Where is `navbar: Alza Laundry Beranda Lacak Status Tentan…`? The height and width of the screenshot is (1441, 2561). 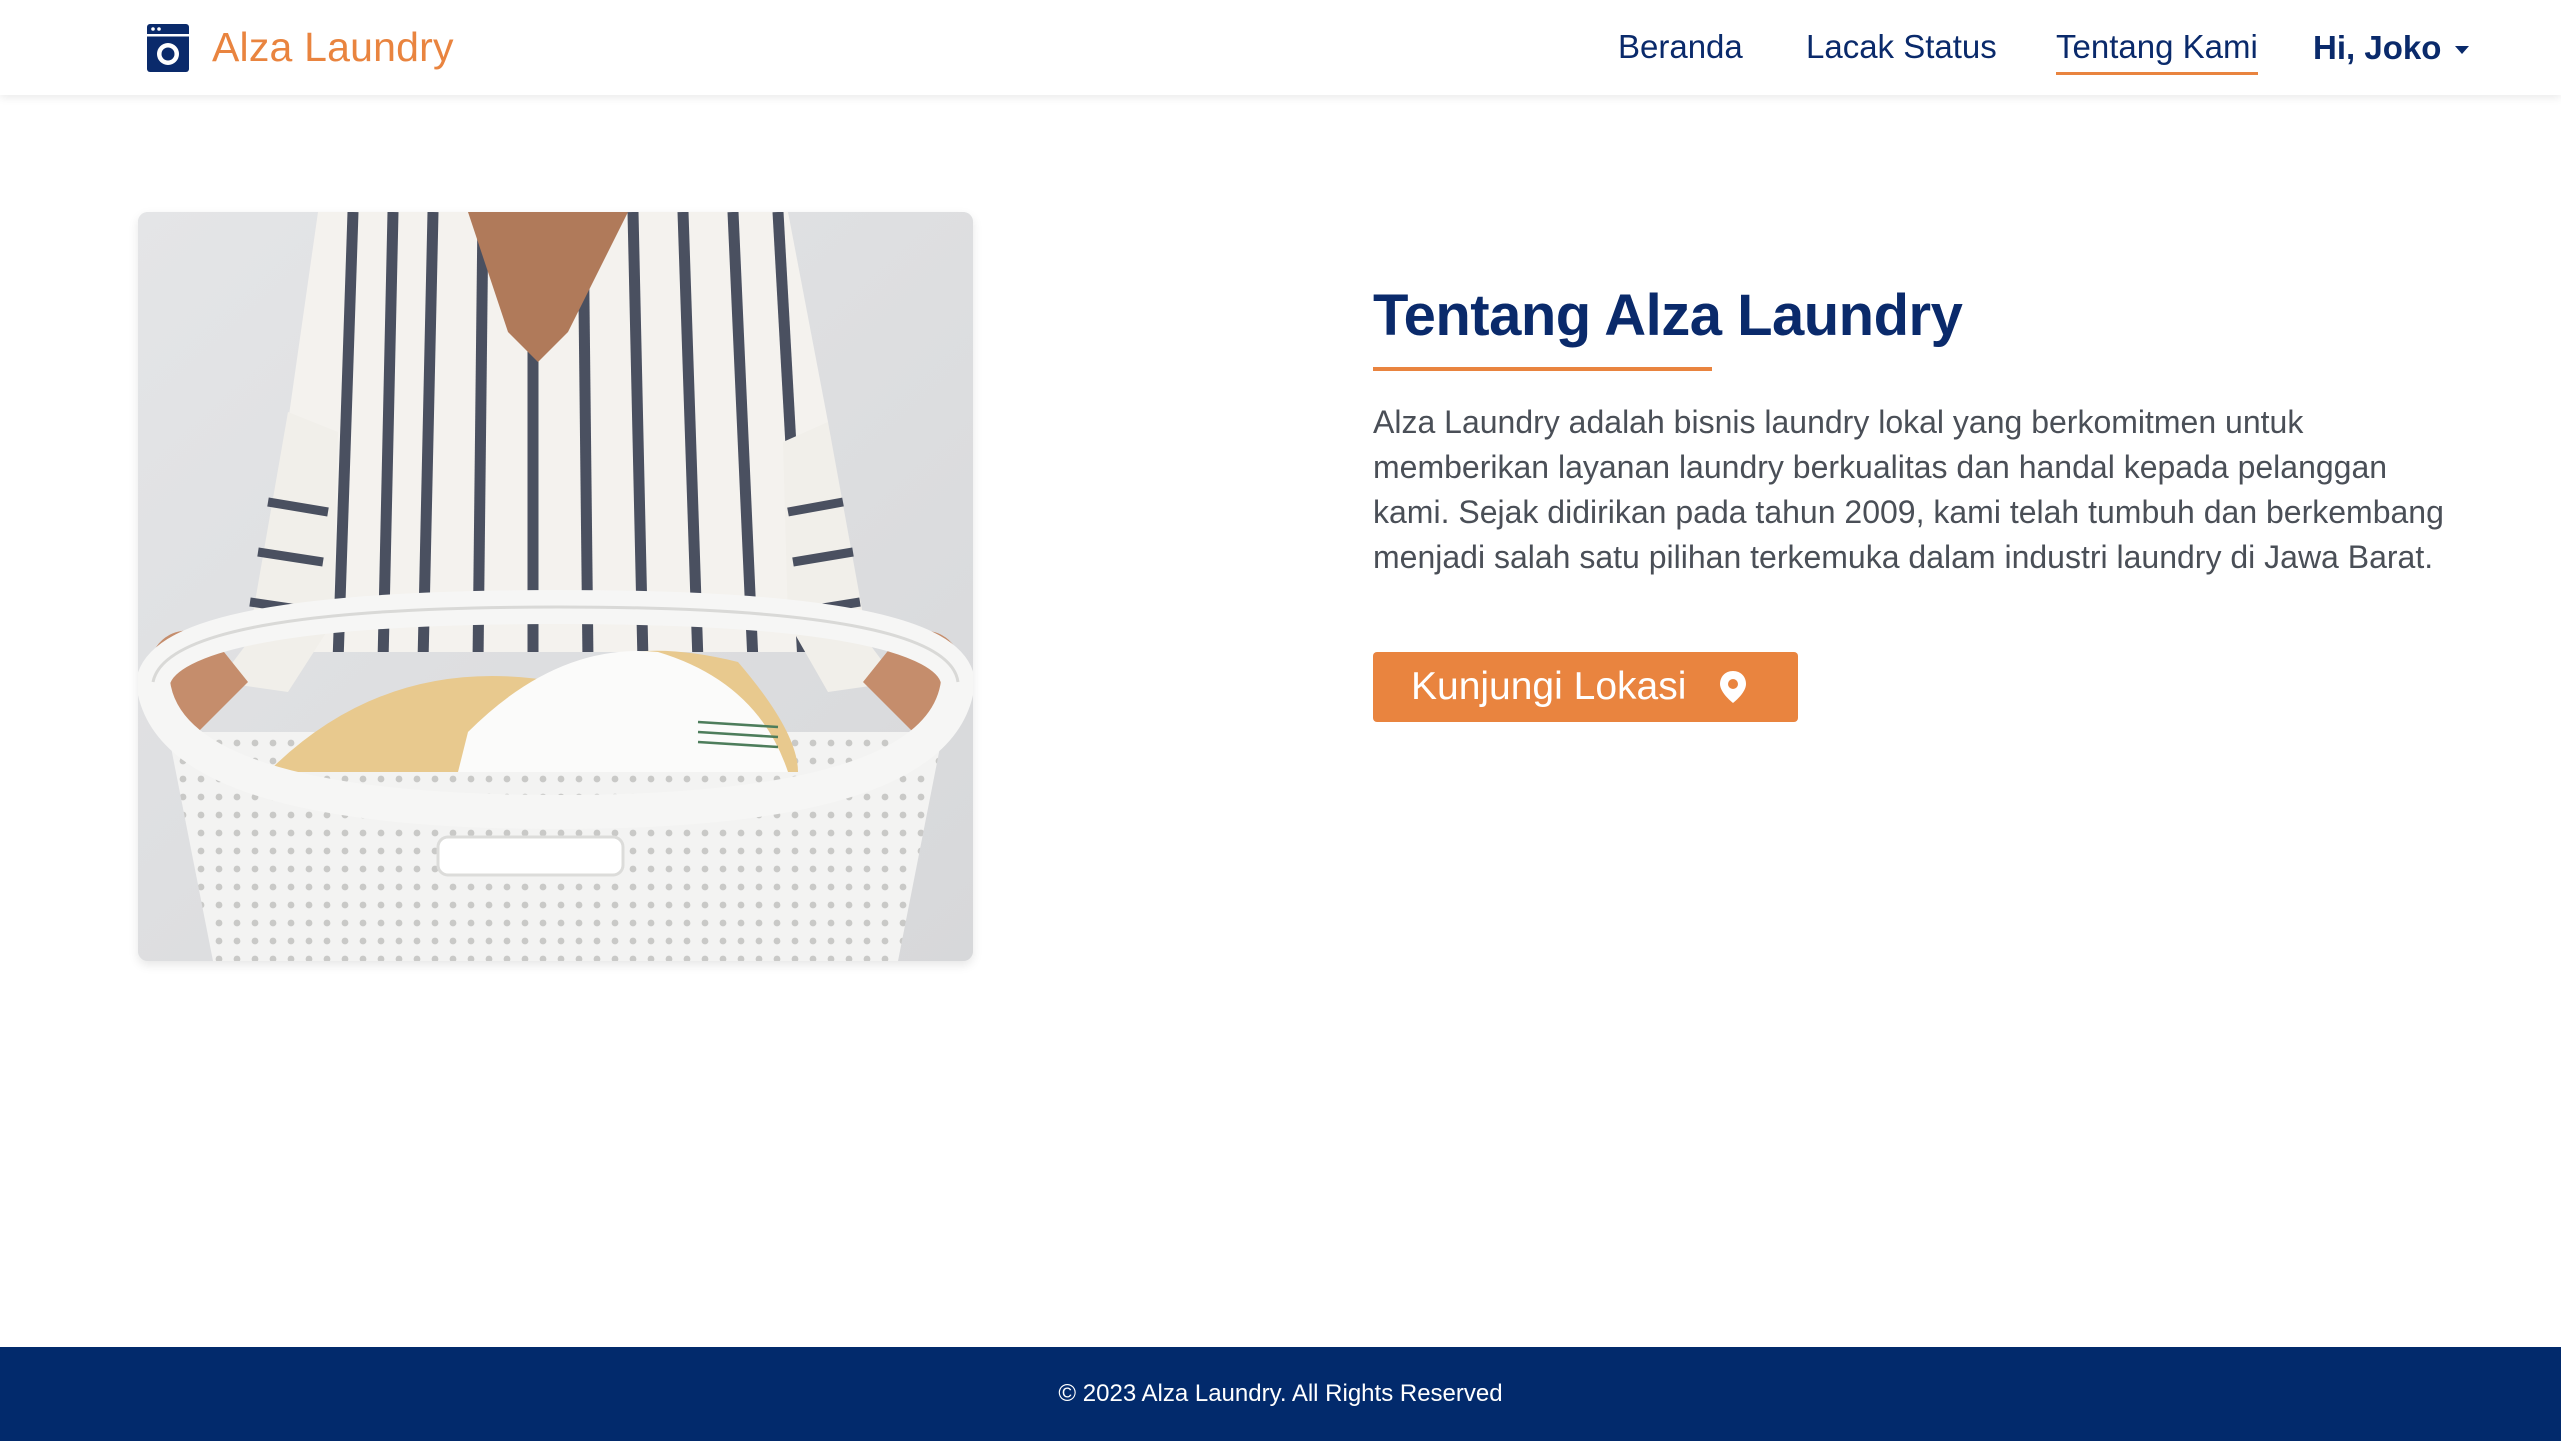
navbar: Alza Laundry Beranda Lacak Status Tentan… is located at coordinates (1280, 47).